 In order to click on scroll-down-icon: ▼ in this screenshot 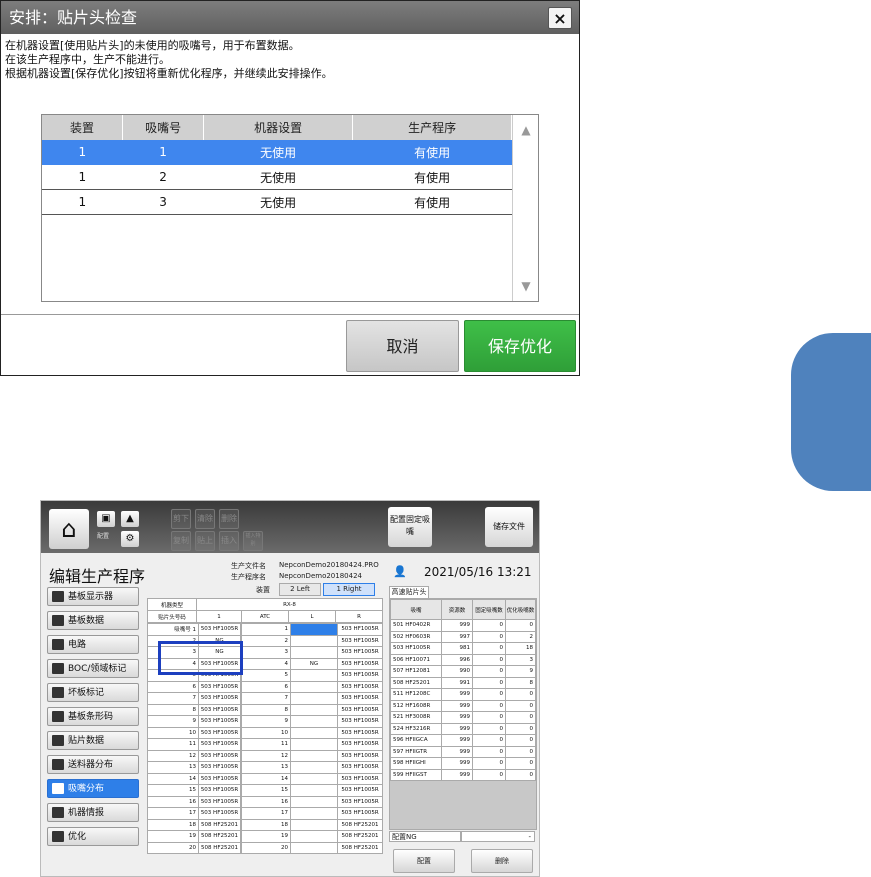, I will do `click(526, 286)`.